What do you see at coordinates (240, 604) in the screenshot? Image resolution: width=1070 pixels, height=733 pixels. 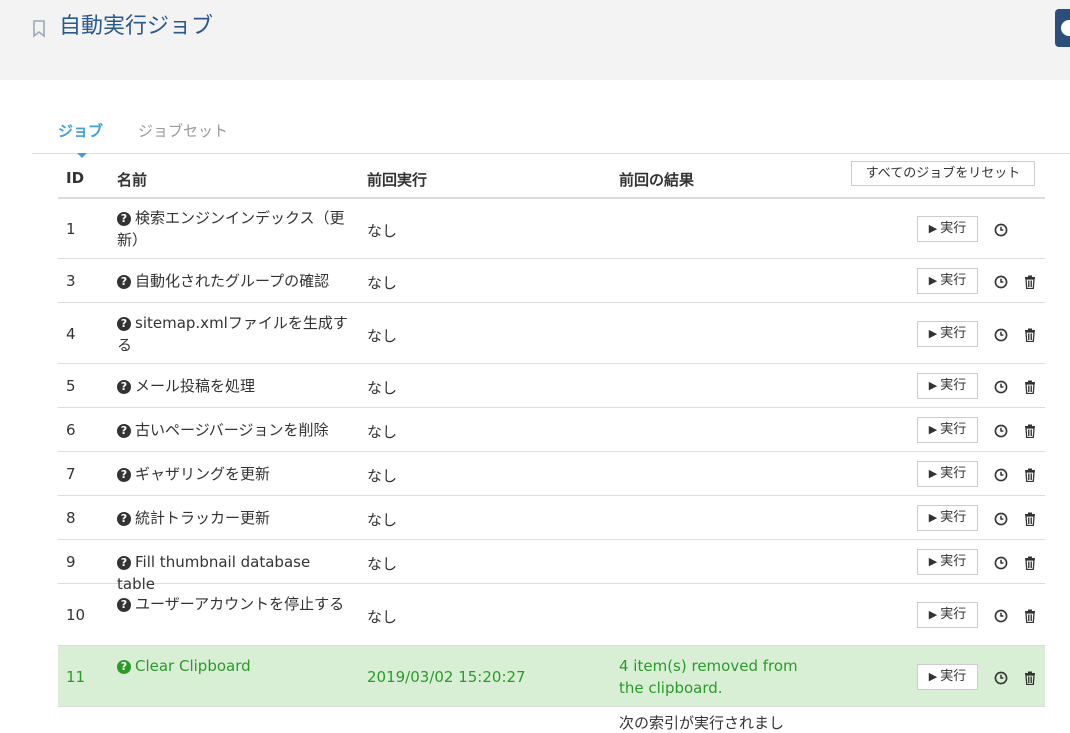 I see `job-name-text: ユーザーアカウントを停止する` at bounding box center [240, 604].